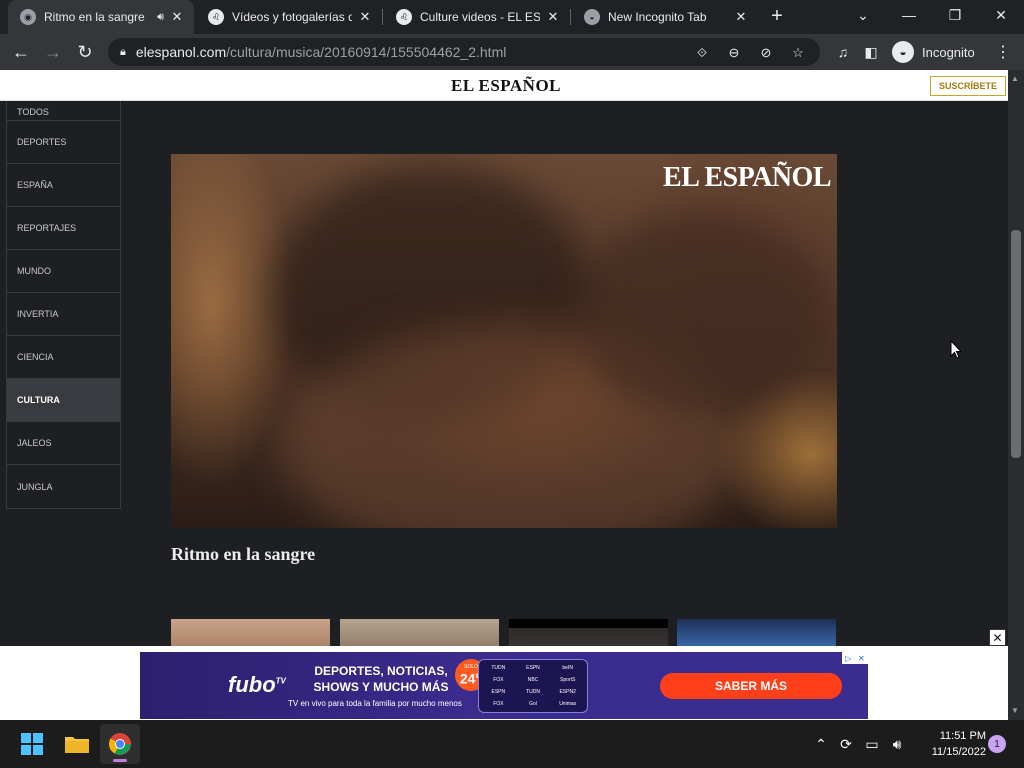 The width and height of the screenshot is (1024, 768). What do you see at coordinates (798, 53) in the screenshot?
I see `bookmark-star-icon: ☆` at bounding box center [798, 53].